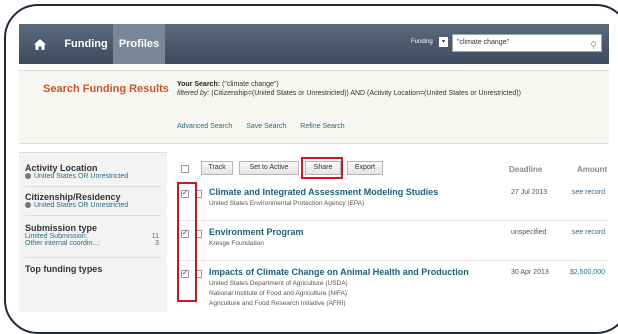  I want to click on select-all-checkbox, so click(185, 169).